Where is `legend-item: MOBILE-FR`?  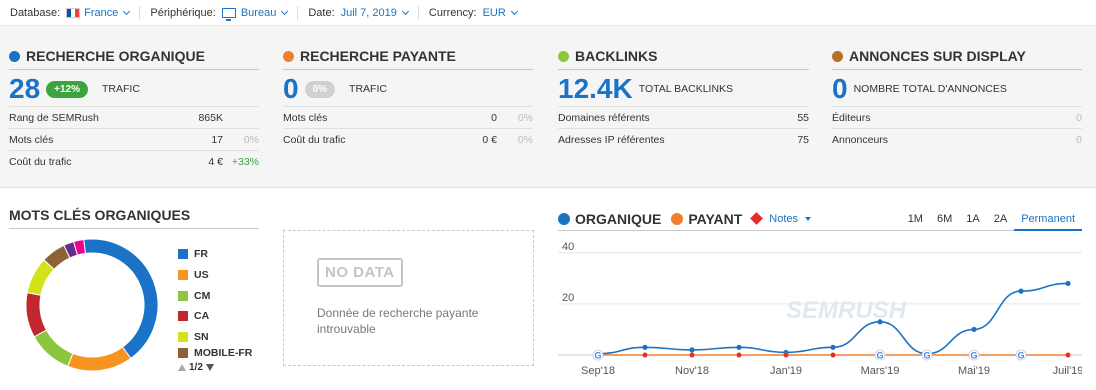 legend-item: MOBILE-FR is located at coordinates (215, 353).